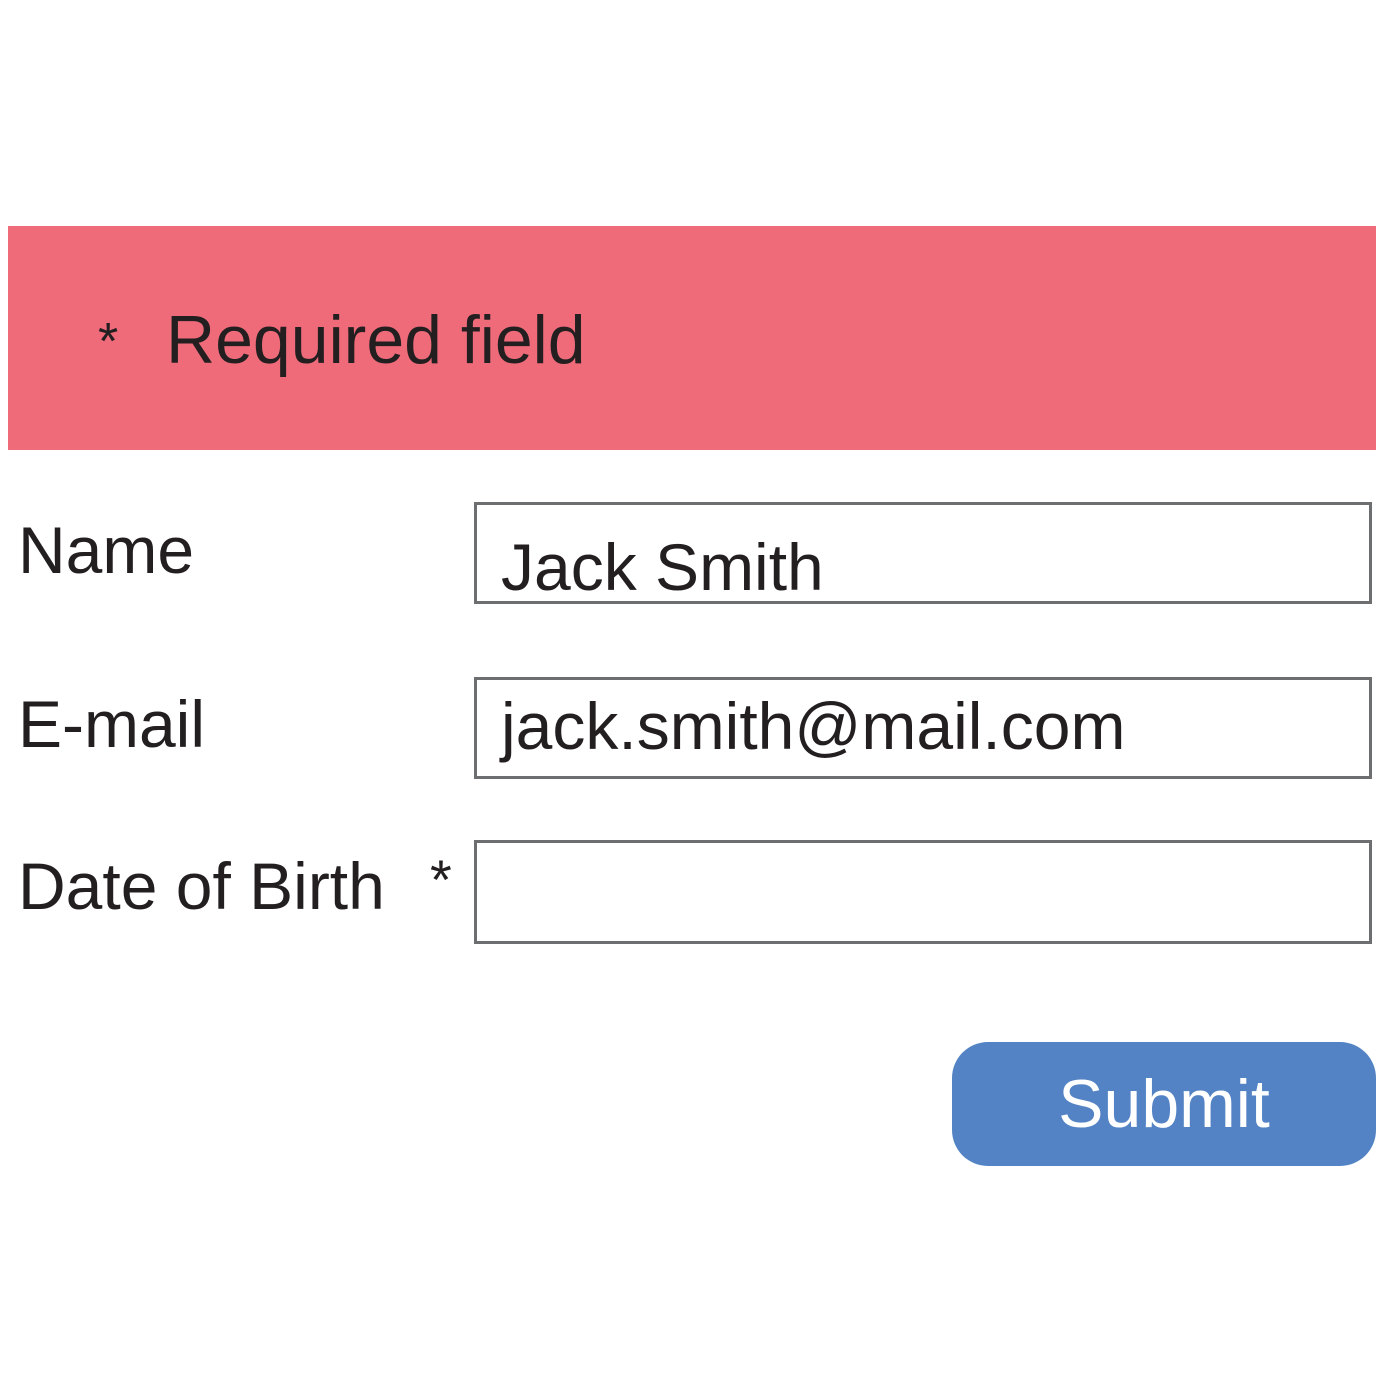 The width and height of the screenshot is (1388, 1388). Describe the element at coordinates (662, 567) in the screenshot. I see `name-input-value: Jack Smith` at that location.